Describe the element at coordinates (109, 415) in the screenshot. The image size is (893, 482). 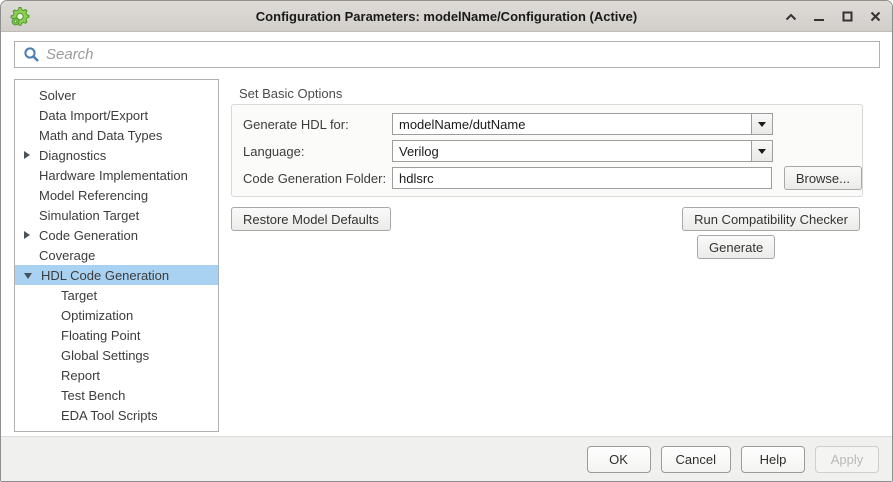
I see `sidebar-item-label: EDA Tool Scripts` at that location.